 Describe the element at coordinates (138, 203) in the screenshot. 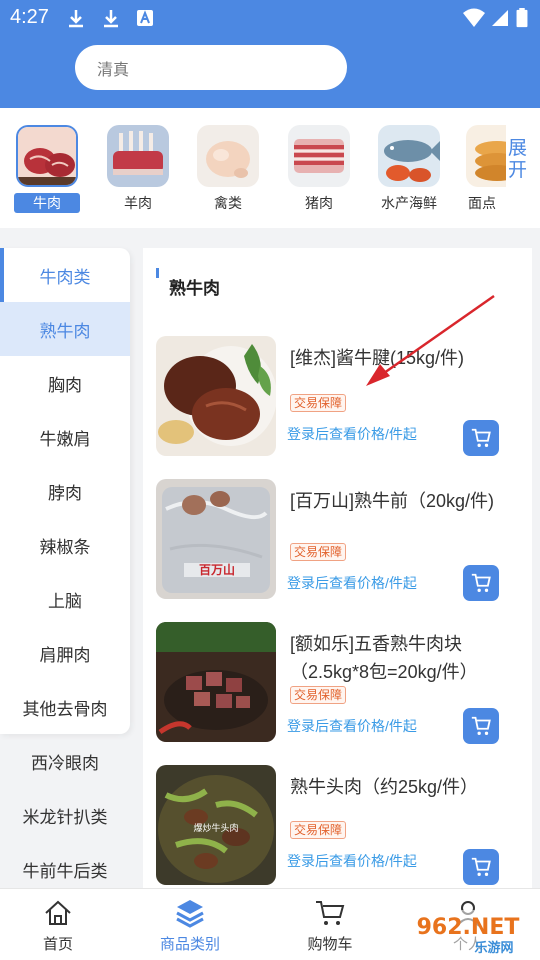

I see `category-label: 羊肉` at that location.